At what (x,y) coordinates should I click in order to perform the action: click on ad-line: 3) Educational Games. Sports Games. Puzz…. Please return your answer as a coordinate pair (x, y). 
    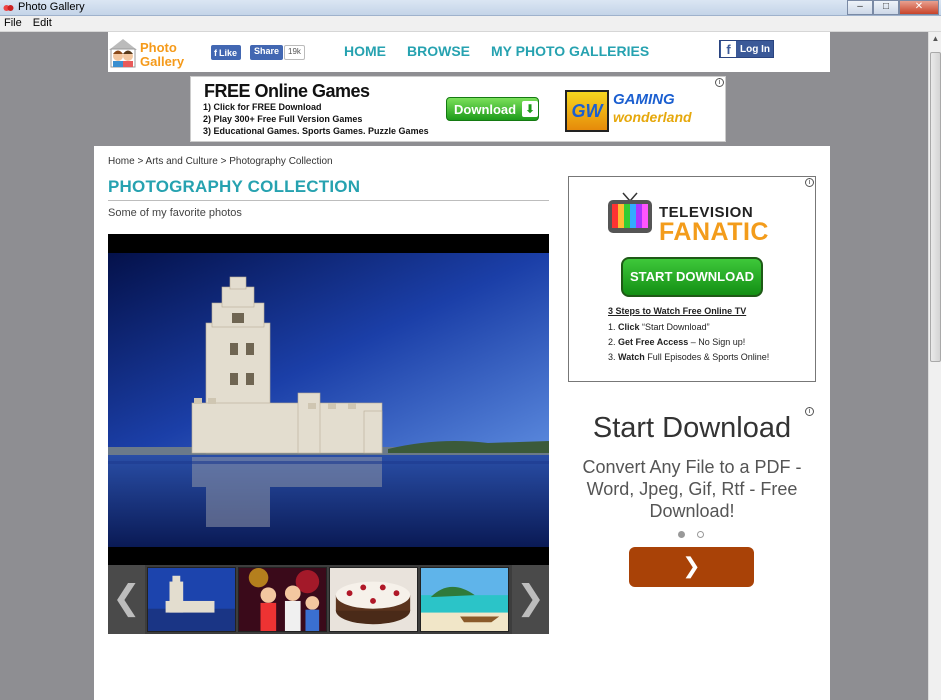
    Looking at the image, I should click on (316, 131).